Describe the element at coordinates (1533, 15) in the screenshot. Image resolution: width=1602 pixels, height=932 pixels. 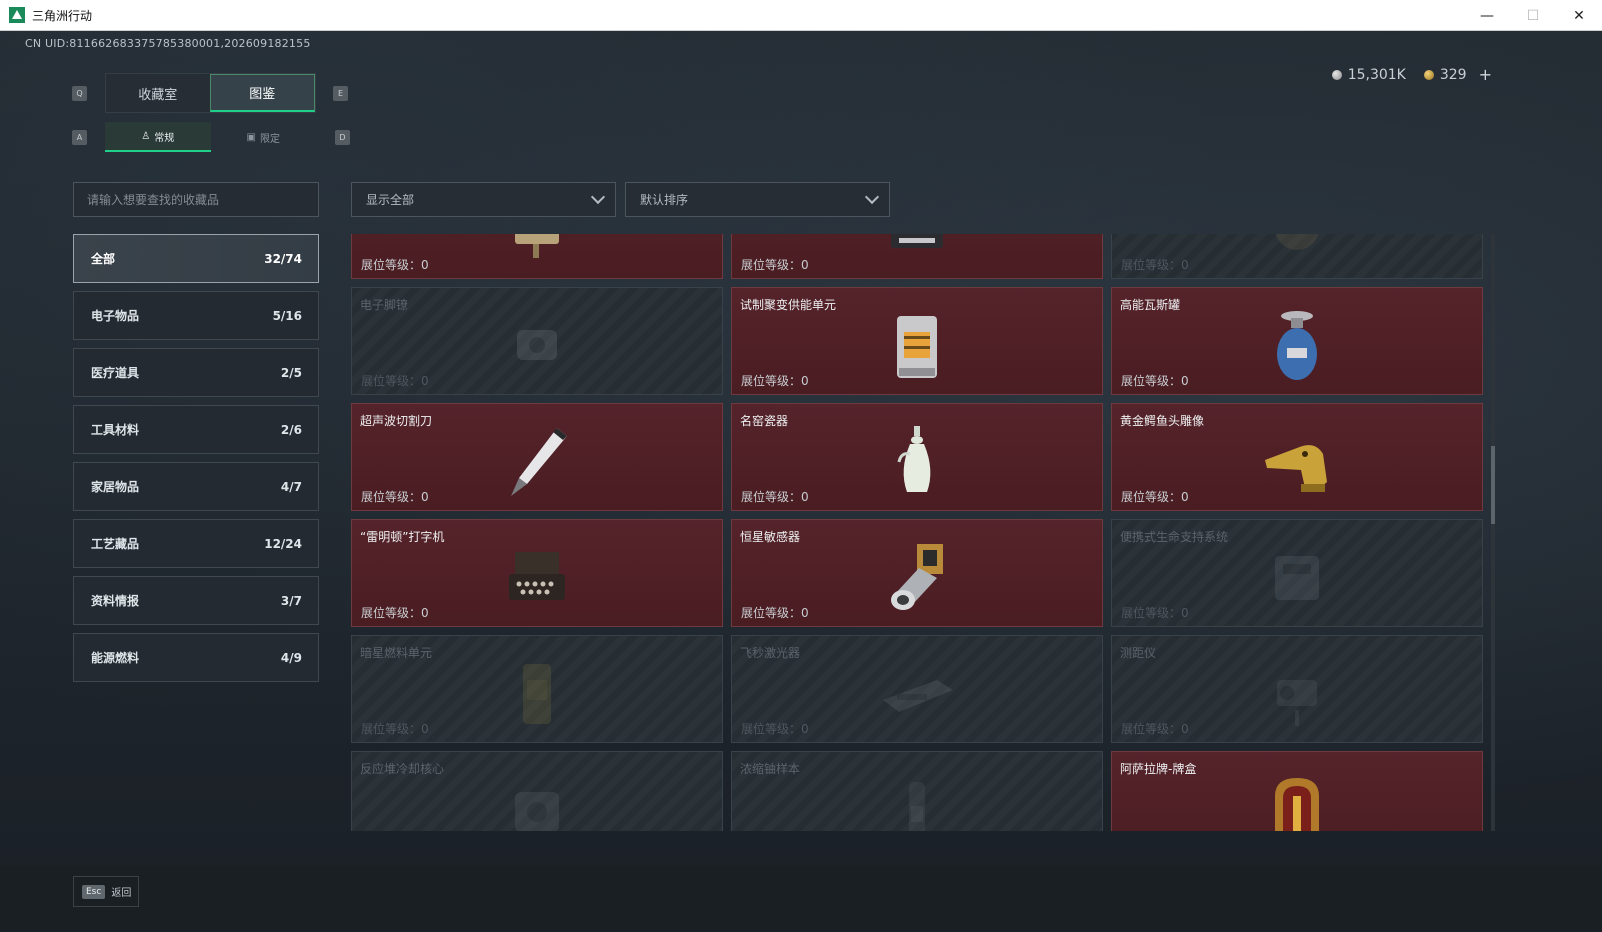
I see `maximize-button: ☐` at that location.